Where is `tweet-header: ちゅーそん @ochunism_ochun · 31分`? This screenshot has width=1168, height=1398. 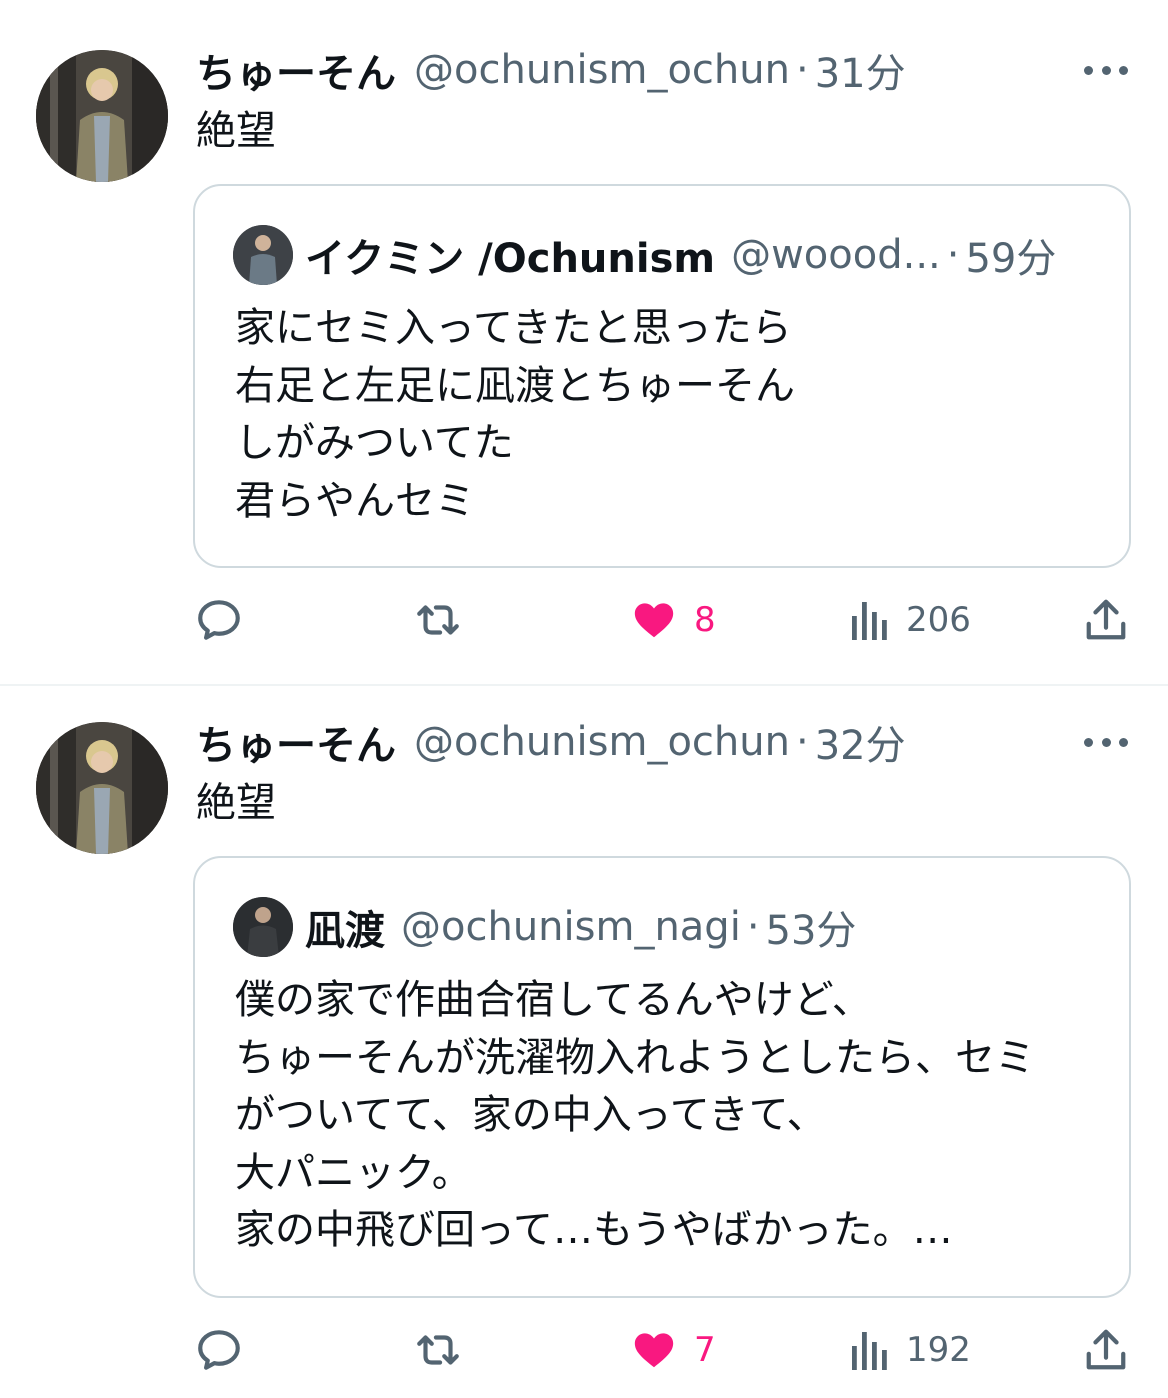 tweet-header: ちゅーそん @ochunism_ochun · 31分 is located at coordinates (551, 70).